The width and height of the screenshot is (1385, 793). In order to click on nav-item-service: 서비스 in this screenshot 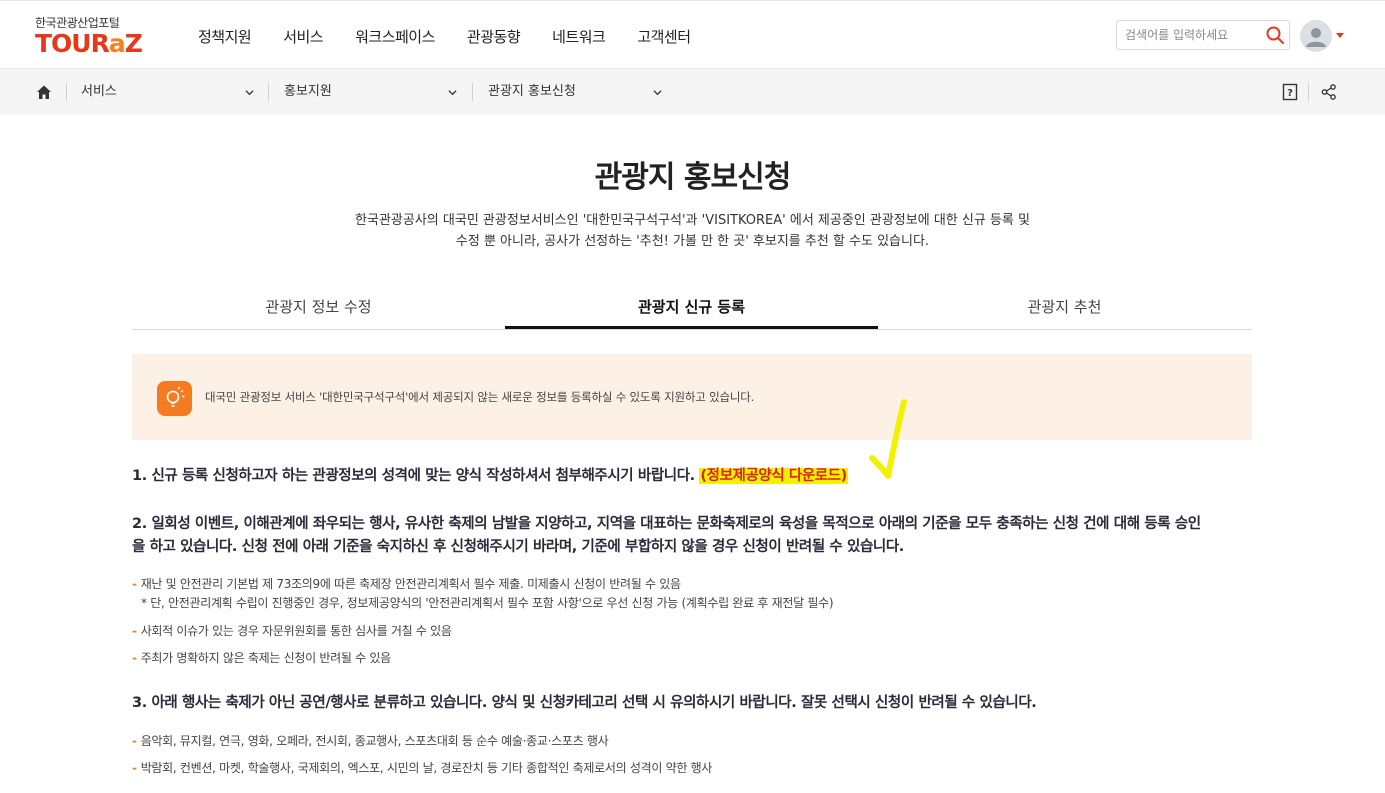, I will do `click(303, 36)`.